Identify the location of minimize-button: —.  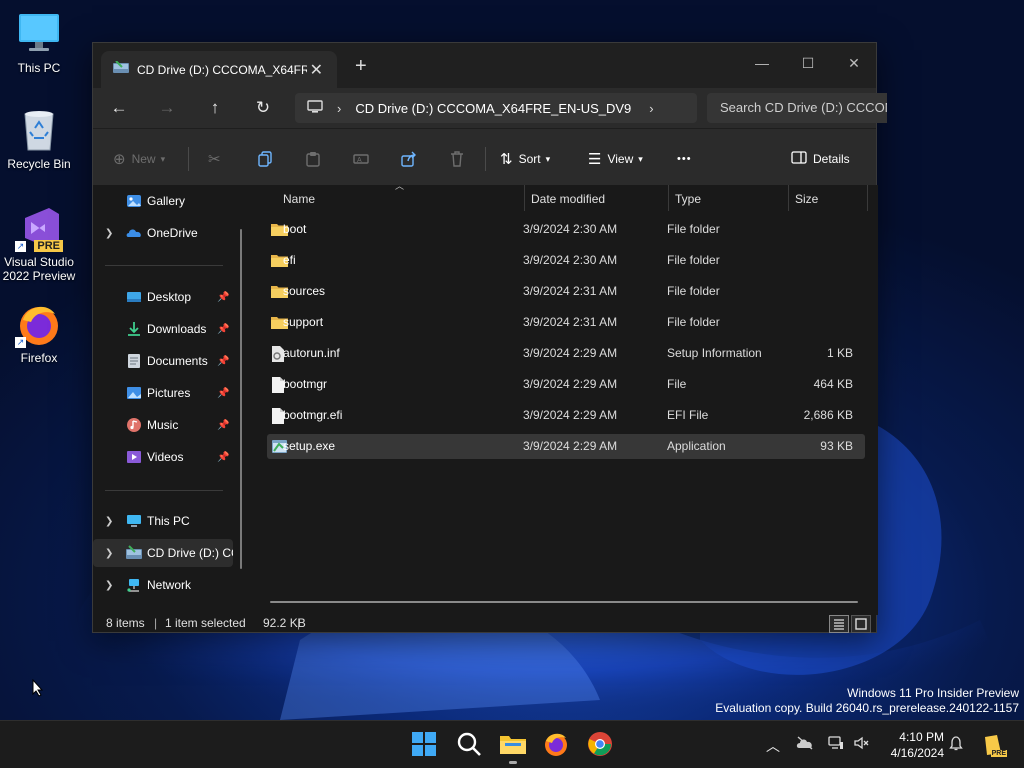
(762, 63).